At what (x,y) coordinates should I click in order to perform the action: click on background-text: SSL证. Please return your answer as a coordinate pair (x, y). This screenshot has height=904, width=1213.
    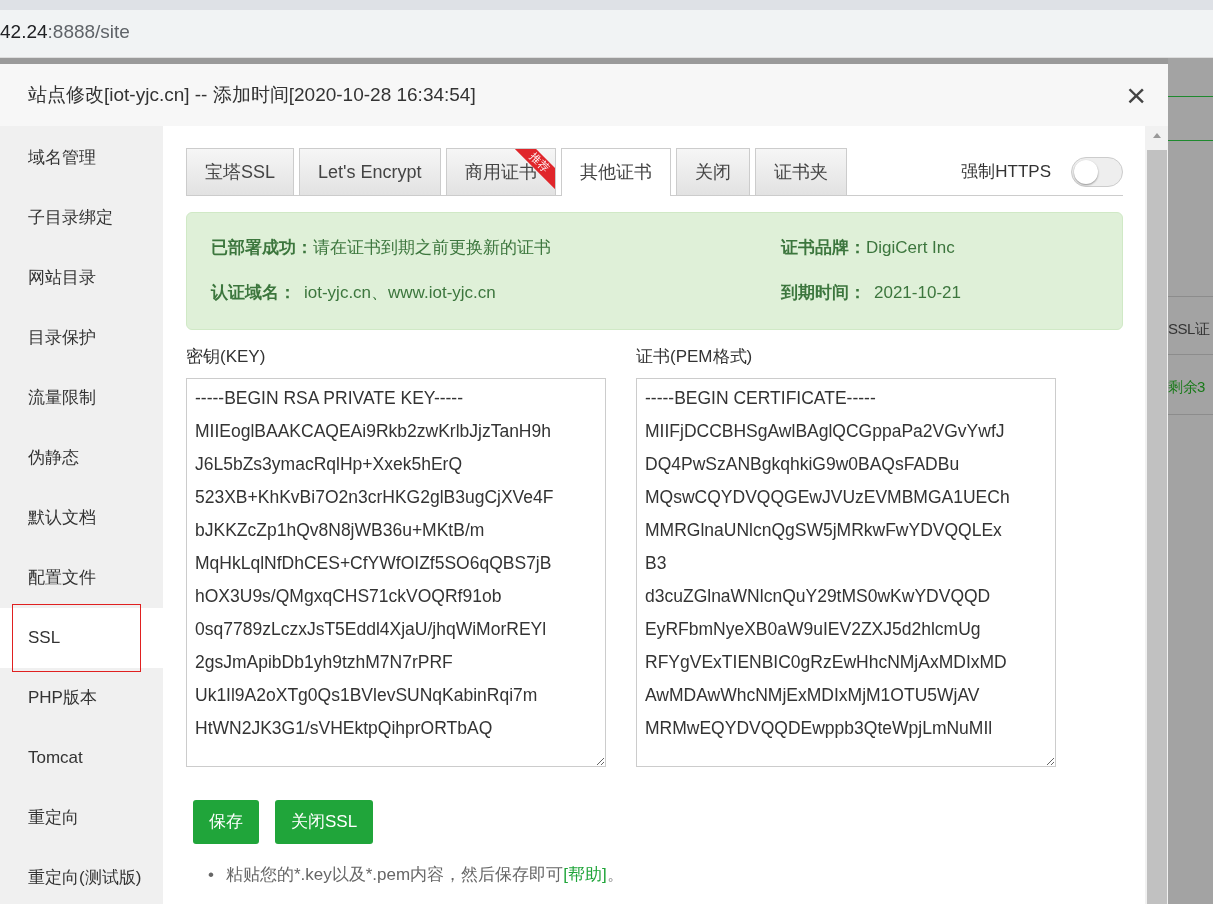
    Looking at the image, I should click on (1189, 329).